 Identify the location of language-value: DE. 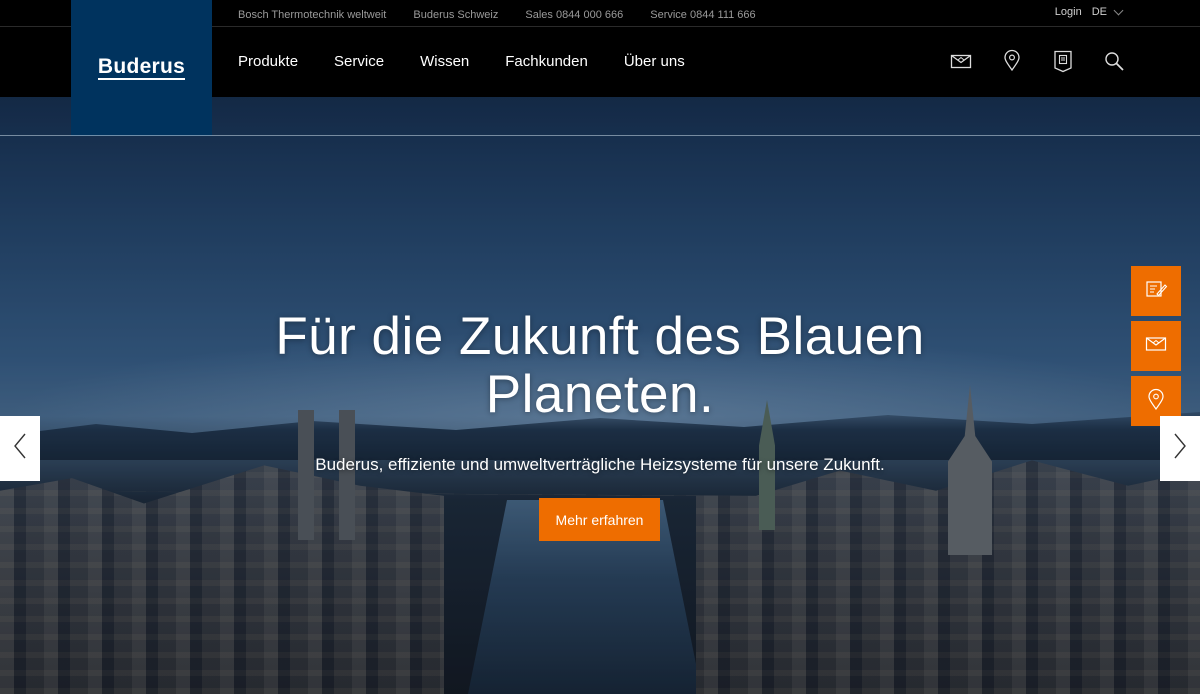
(1099, 12).